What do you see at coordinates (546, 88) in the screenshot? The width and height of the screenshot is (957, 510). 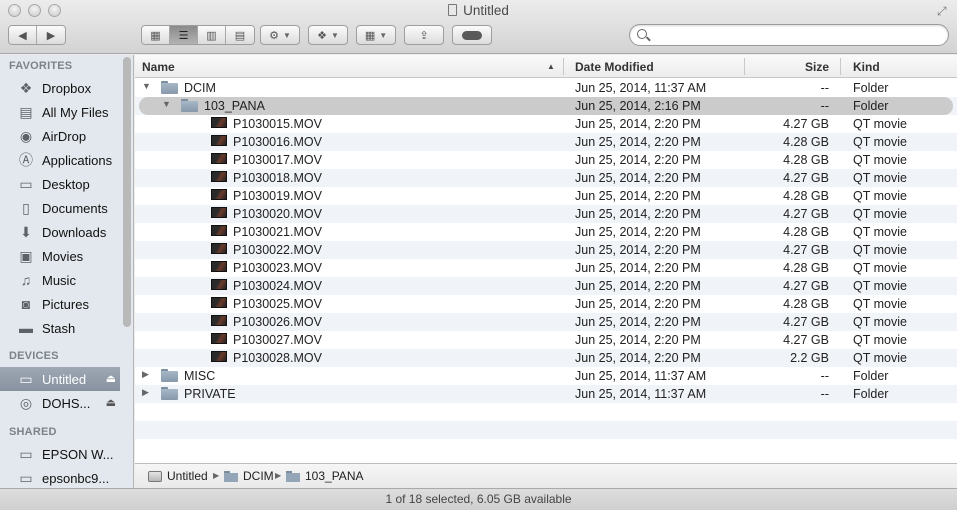 I see `folder-row: ▼ DCIM Jun 25, 2014, 11:37 AM -- Folder` at bounding box center [546, 88].